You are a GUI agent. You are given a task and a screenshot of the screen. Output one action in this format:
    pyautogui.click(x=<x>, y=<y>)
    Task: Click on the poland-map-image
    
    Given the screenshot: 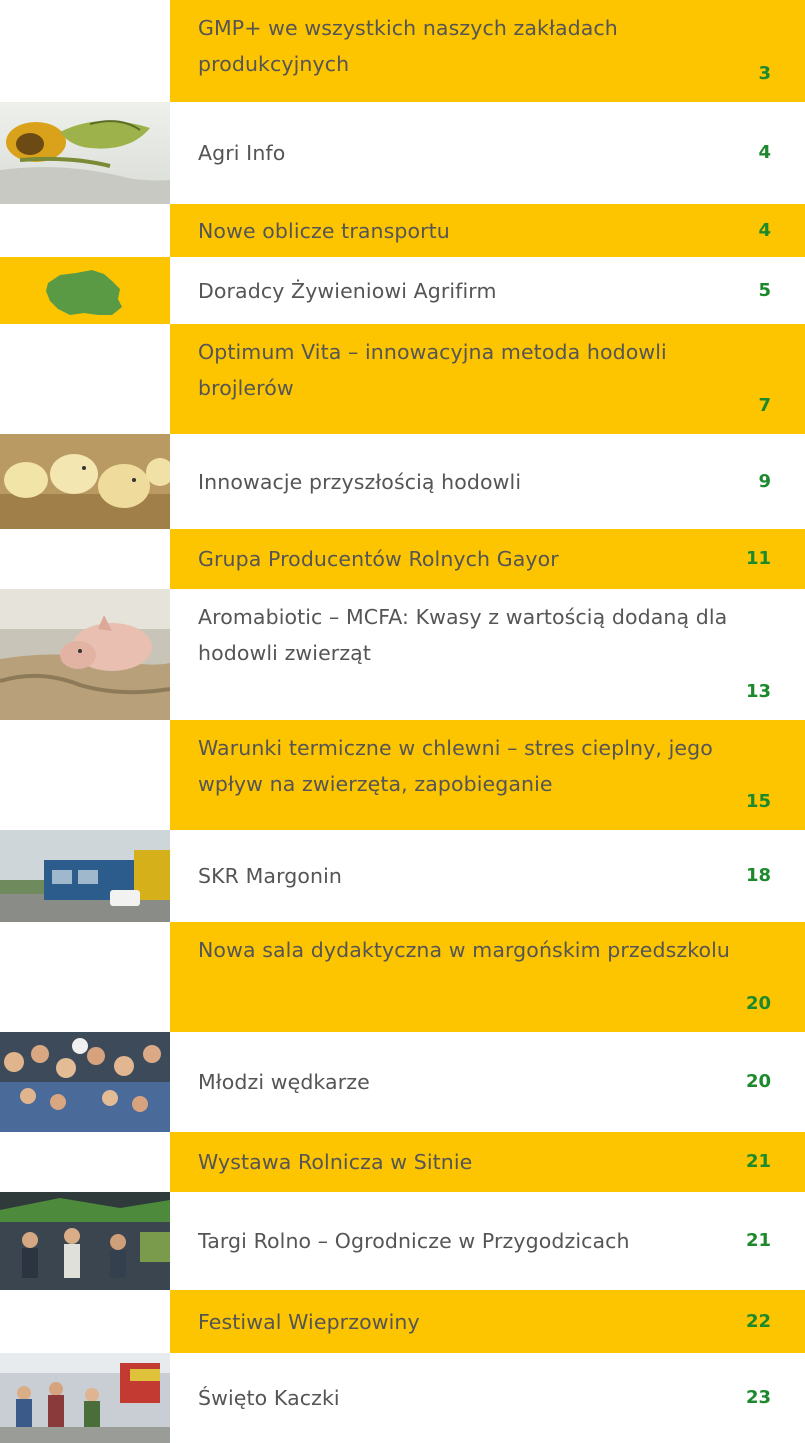 What is the action you would take?
    pyautogui.click(x=85, y=290)
    